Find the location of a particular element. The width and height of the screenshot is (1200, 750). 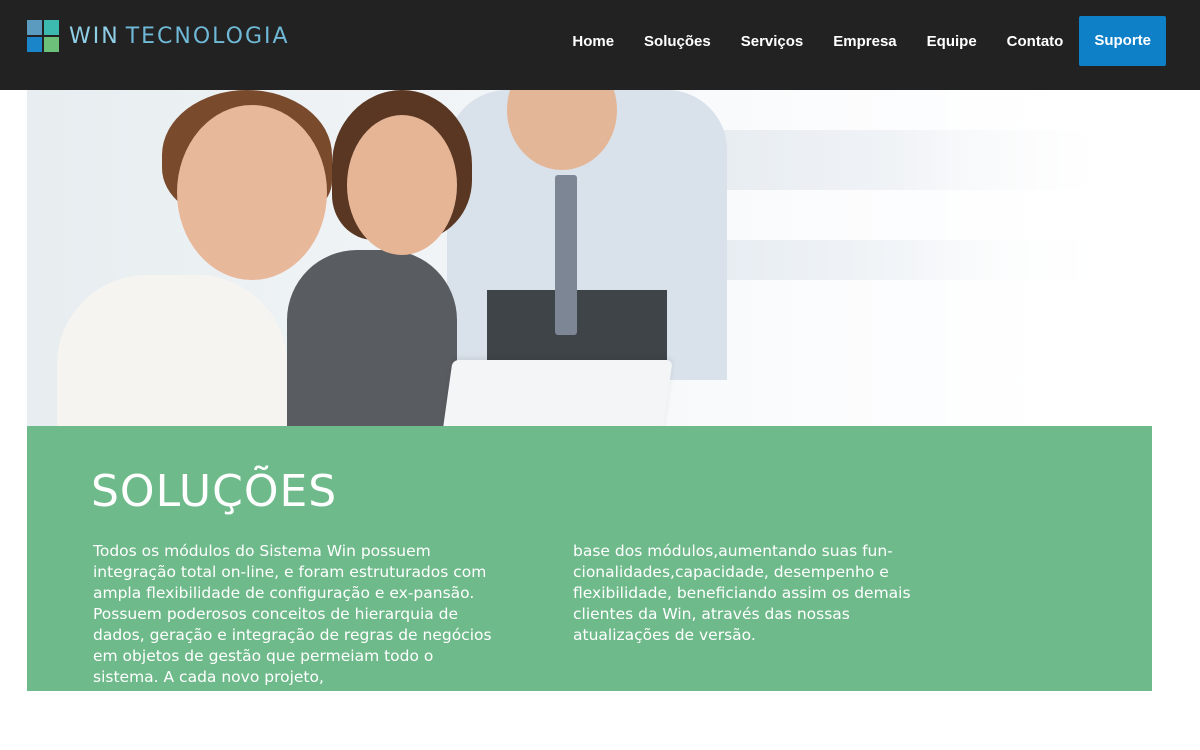

woman-dark-dress is located at coordinates (372, 338).